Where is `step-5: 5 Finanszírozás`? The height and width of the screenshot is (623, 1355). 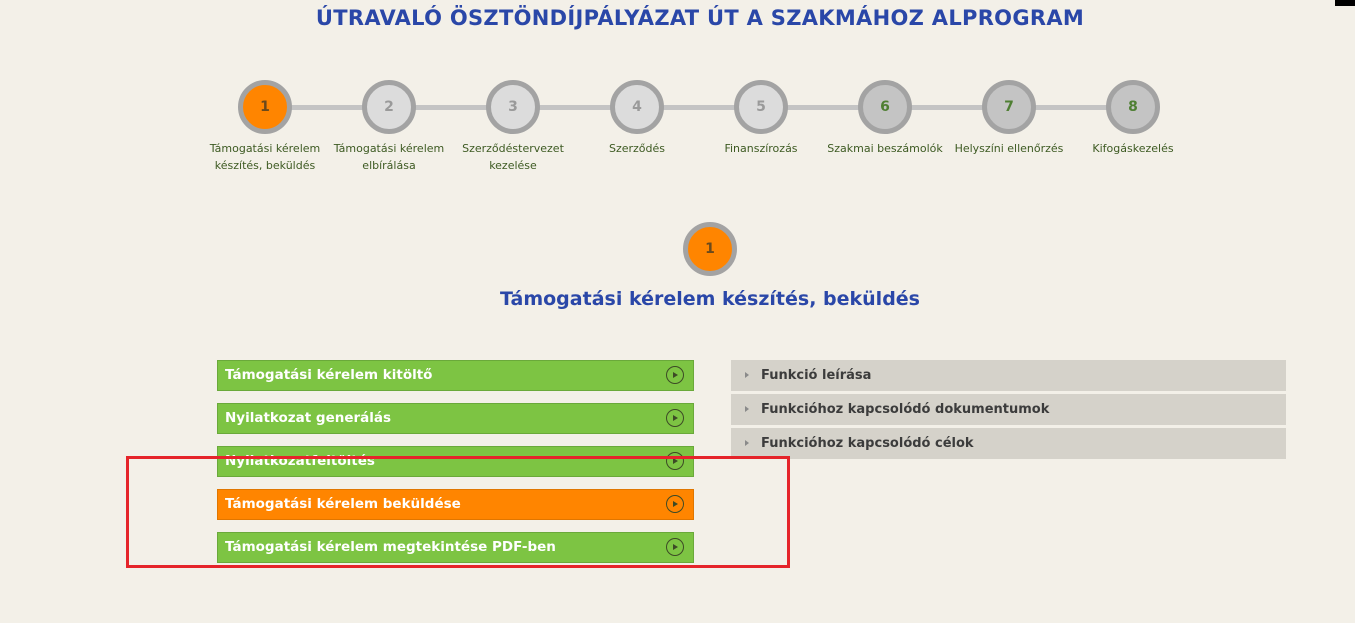 step-5: 5 Finanszírozás is located at coordinates (761, 118).